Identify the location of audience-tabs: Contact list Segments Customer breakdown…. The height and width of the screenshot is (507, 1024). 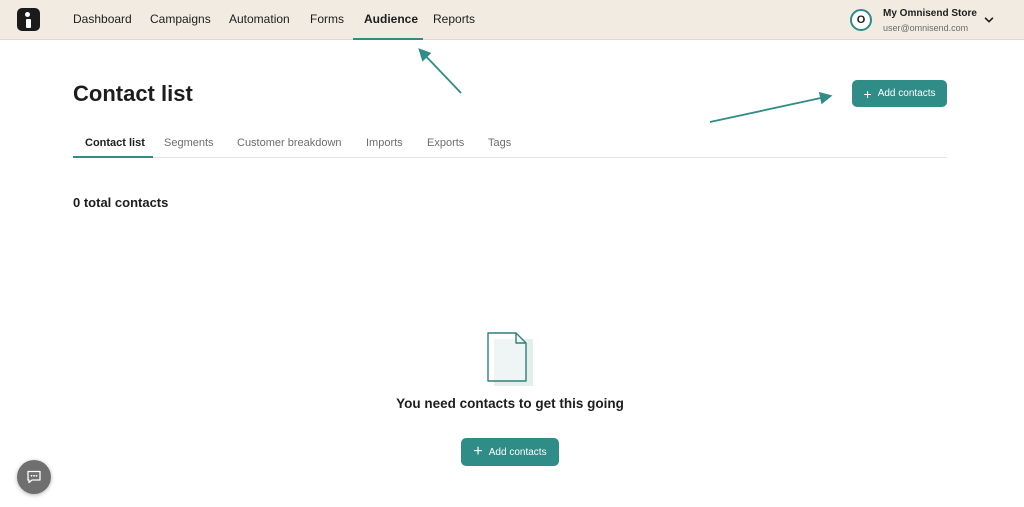
(510, 145).